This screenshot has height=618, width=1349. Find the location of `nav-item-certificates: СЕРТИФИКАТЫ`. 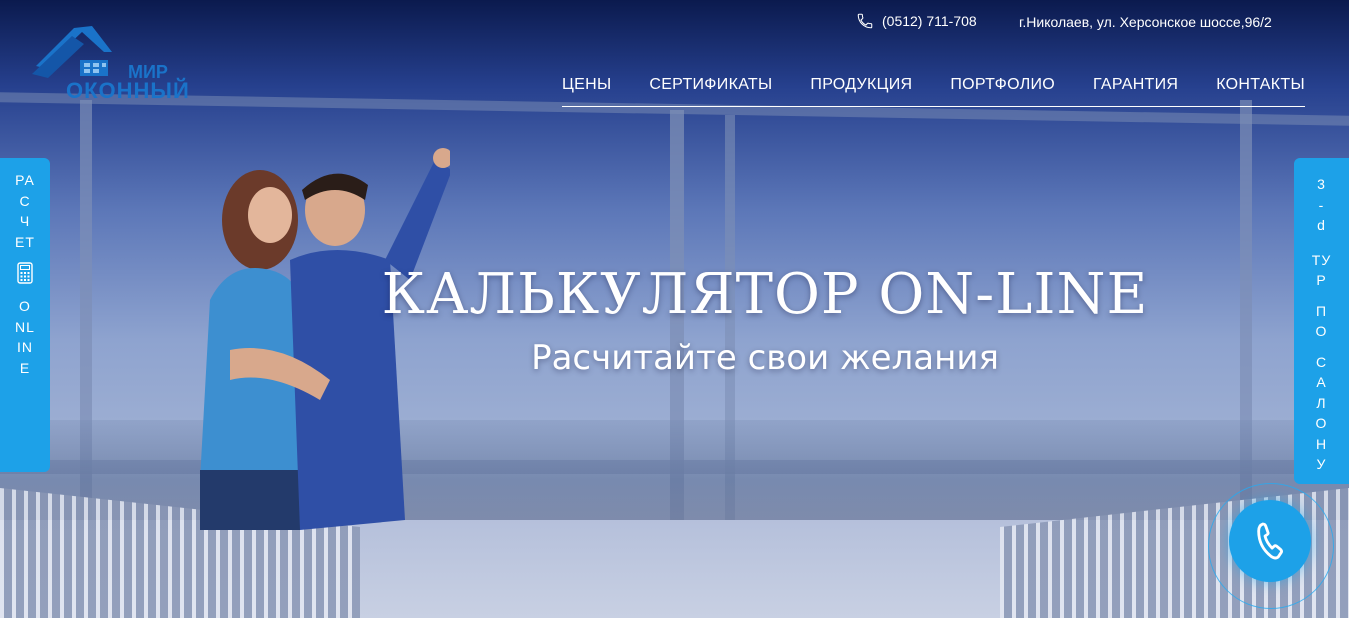

nav-item-certificates: СЕРТИФИКАТЫ is located at coordinates (710, 85).